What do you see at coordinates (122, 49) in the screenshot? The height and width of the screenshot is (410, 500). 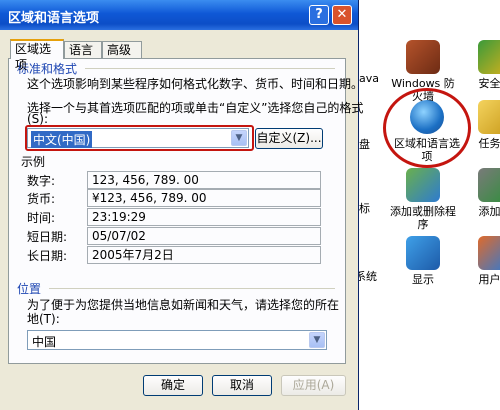 I see `tab-advanced: 高级` at bounding box center [122, 49].